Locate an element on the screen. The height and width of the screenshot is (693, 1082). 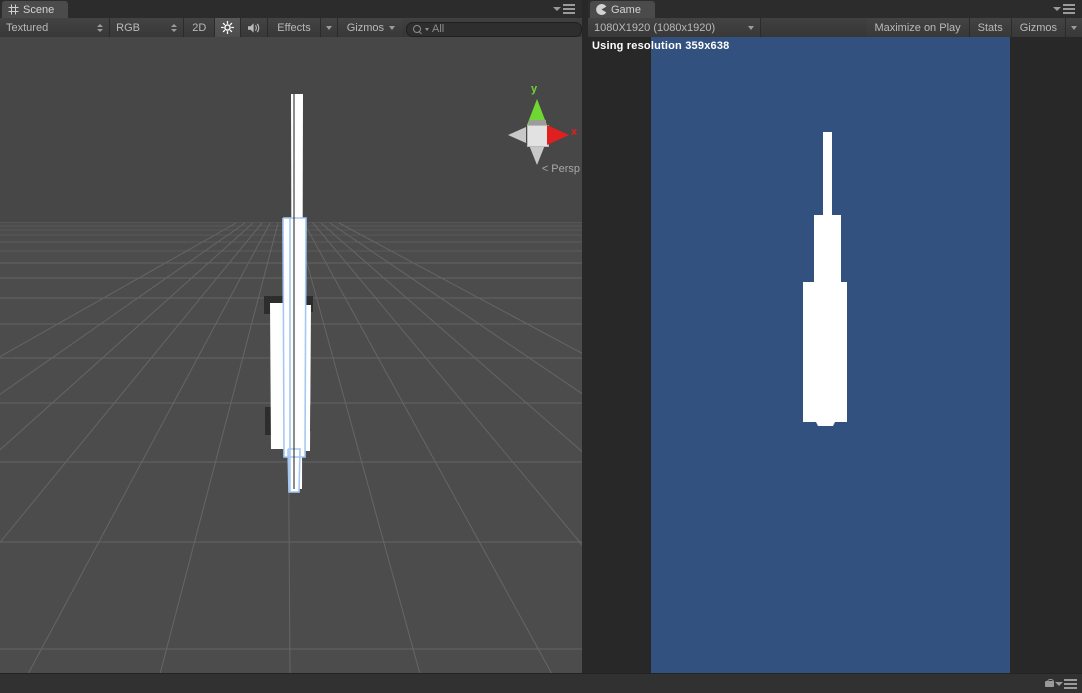
game-toolbar-spacer is located at coordinates (813, 27).